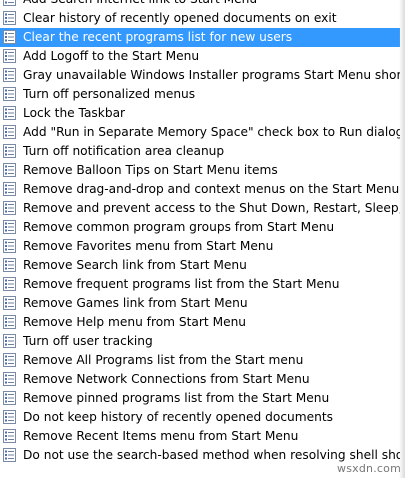 Image resolution: width=405 pixels, height=478 pixels. I want to click on policy-setting-label: Add Search Internet link to Start Menu, so click(140, 4).